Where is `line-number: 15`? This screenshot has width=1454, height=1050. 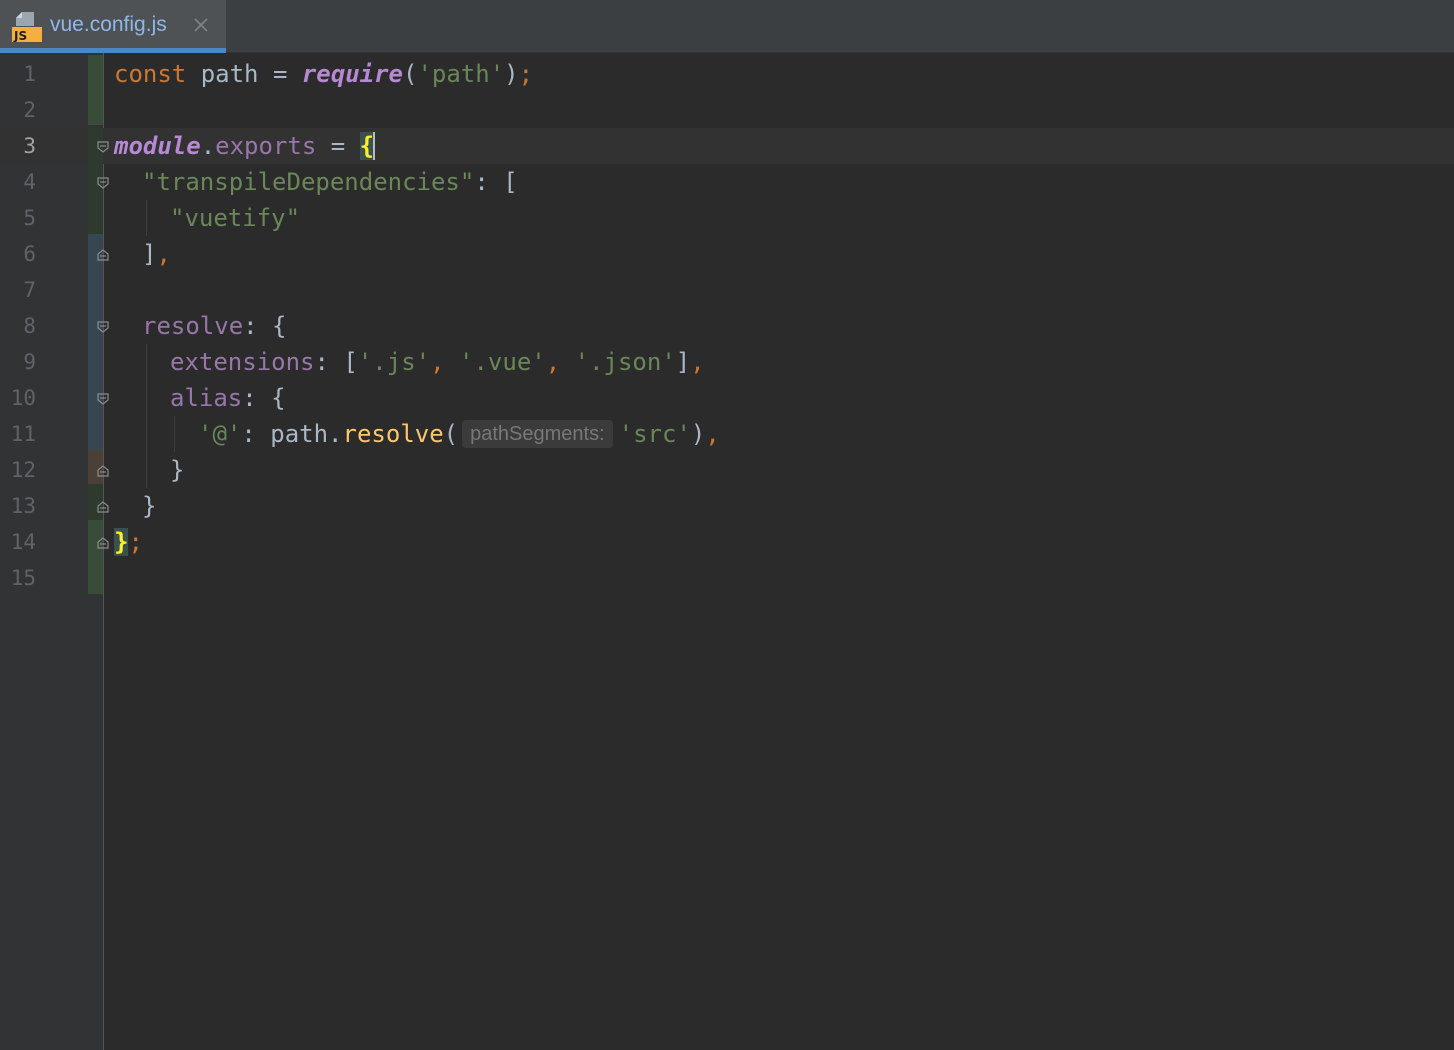 line-number: 15 is located at coordinates (23, 578).